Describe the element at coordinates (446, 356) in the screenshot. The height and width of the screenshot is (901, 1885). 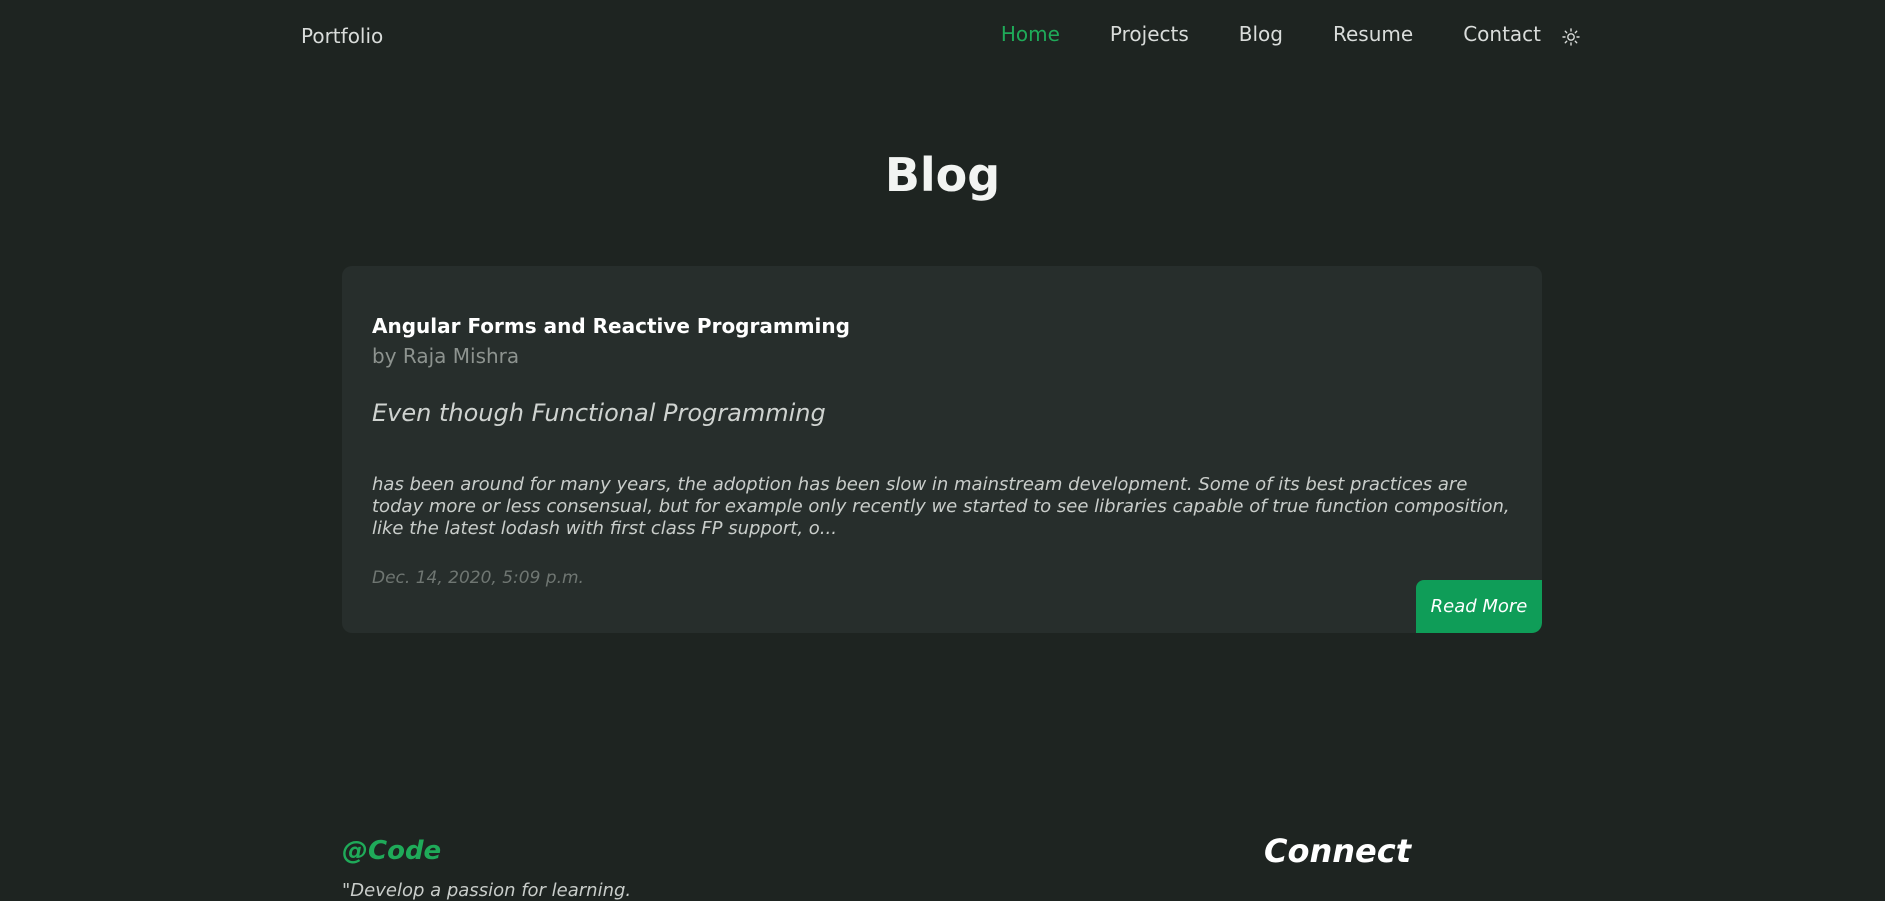
I see `post-author: by Raja Mishra` at that location.